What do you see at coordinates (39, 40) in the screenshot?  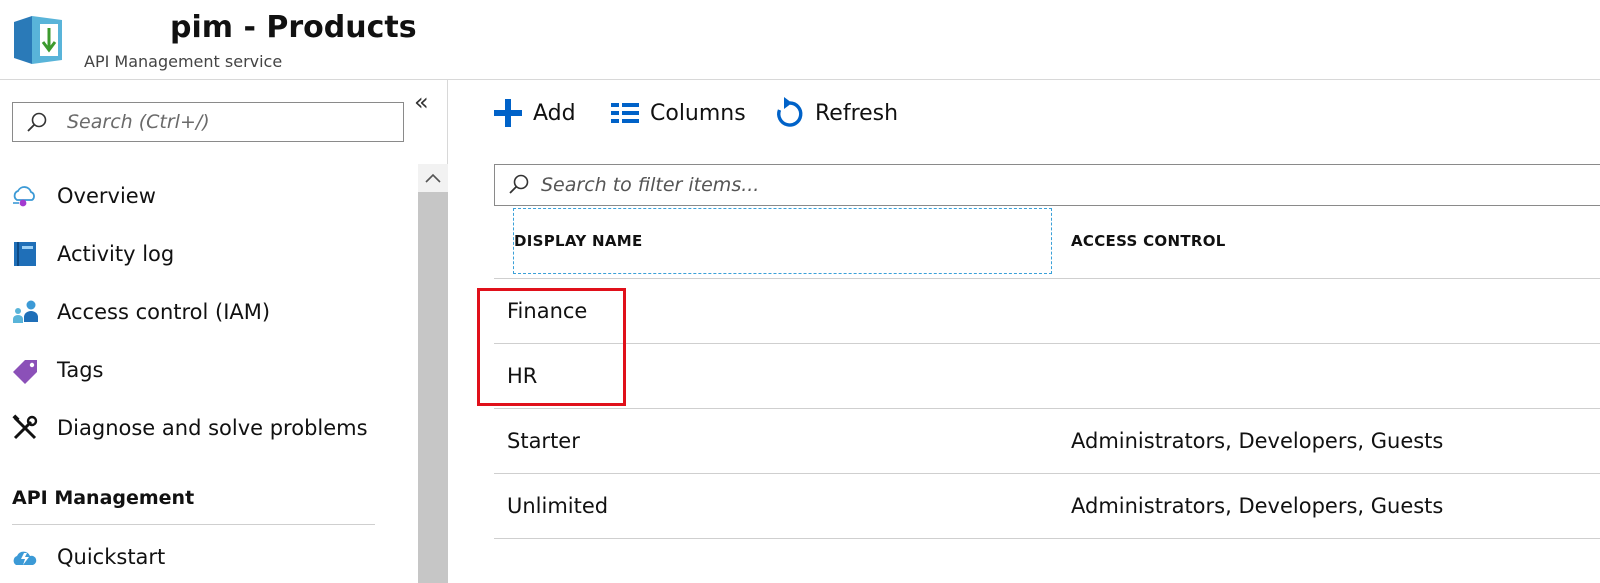 I see `api-management-logo-icon` at bounding box center [39, 40].